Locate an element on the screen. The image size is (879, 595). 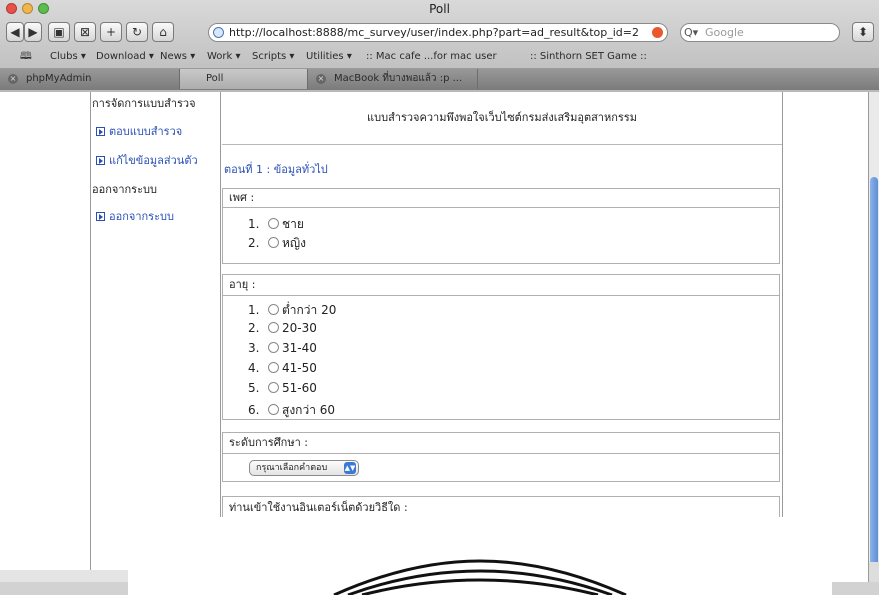
sidebar-heading-manage: การจัดการแบบสำรวจ is located at coordinates (144, 103).